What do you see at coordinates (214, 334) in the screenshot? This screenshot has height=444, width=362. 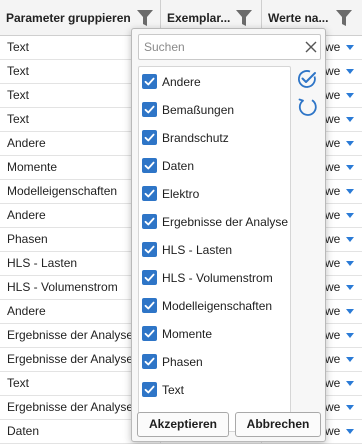 I see `filter-option: Momente` at bounding box center [214, 334].